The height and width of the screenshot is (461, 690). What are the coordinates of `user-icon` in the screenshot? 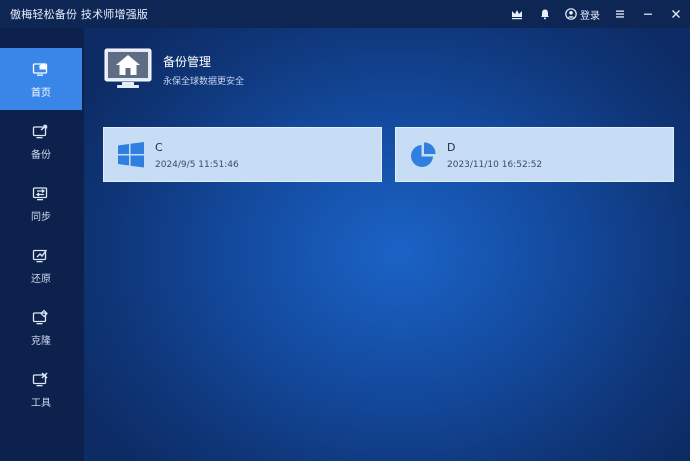 It's located at (571, 14).